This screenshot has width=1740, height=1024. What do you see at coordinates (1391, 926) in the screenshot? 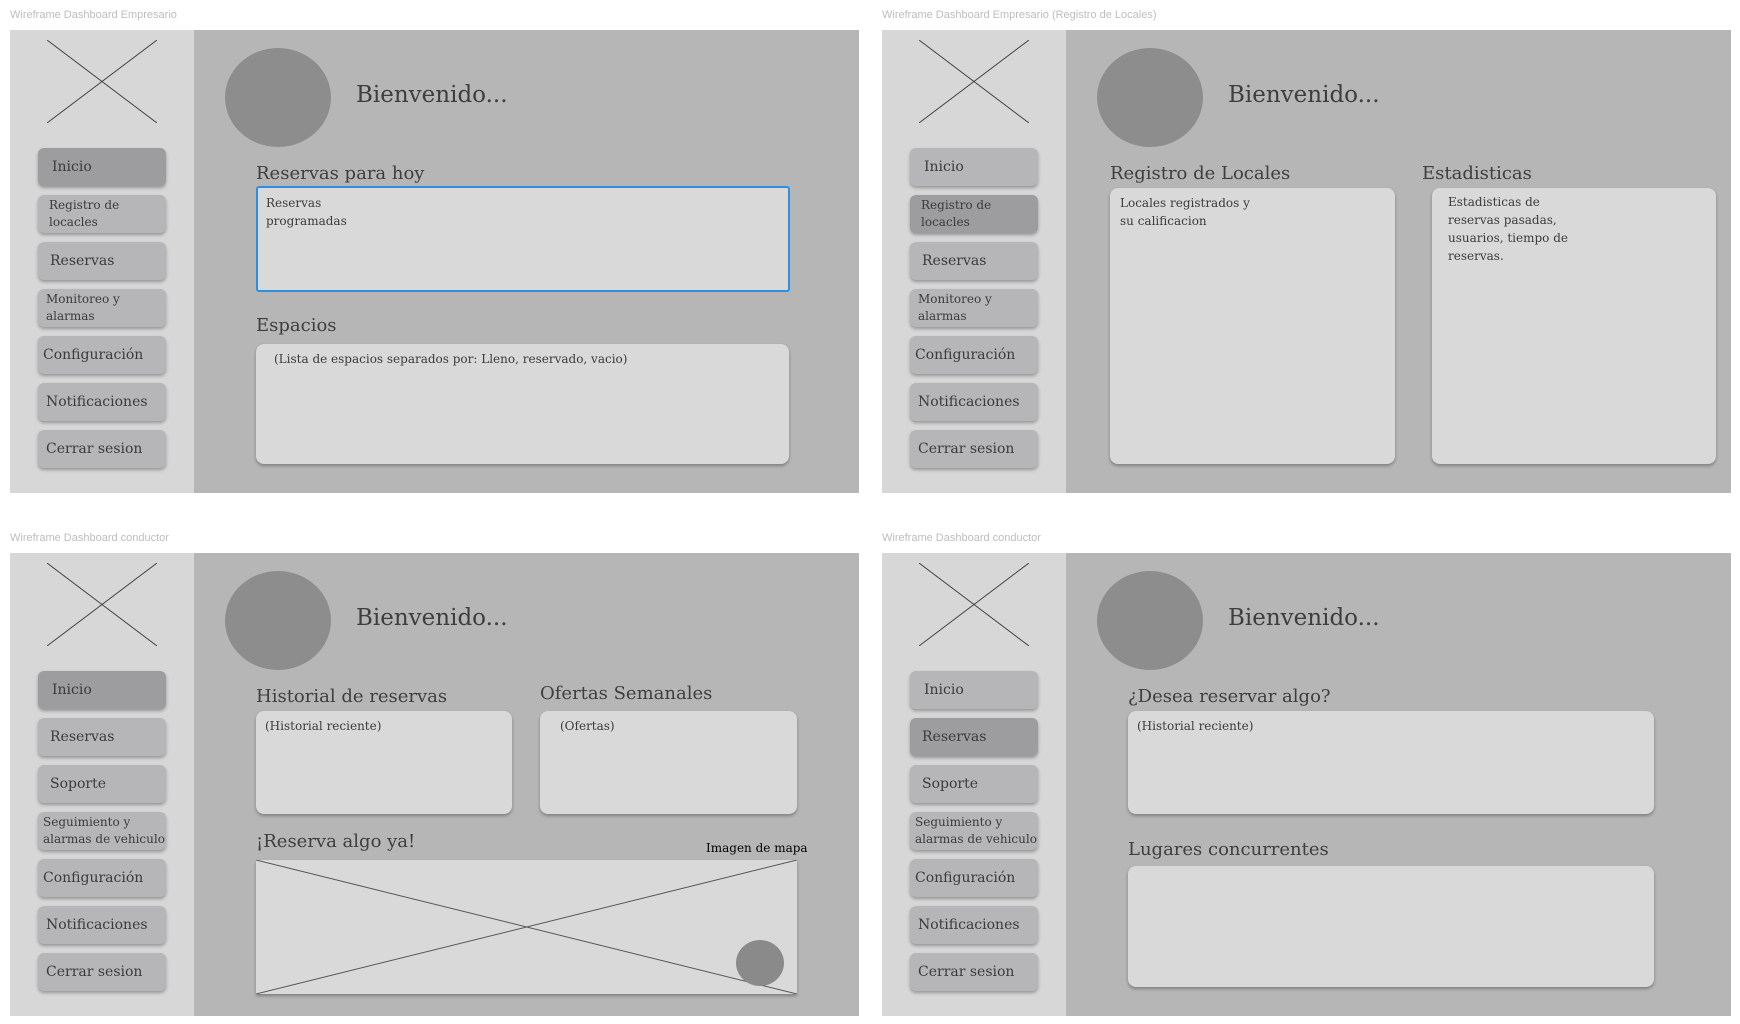
I see `lugares-concurrentes-card` at bounding box center [1391, 926].